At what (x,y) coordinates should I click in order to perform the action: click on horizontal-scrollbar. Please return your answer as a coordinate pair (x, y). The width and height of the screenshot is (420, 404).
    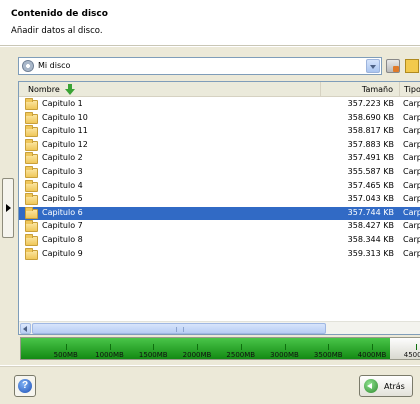
    Looking at the image, I should click on (219, 327).